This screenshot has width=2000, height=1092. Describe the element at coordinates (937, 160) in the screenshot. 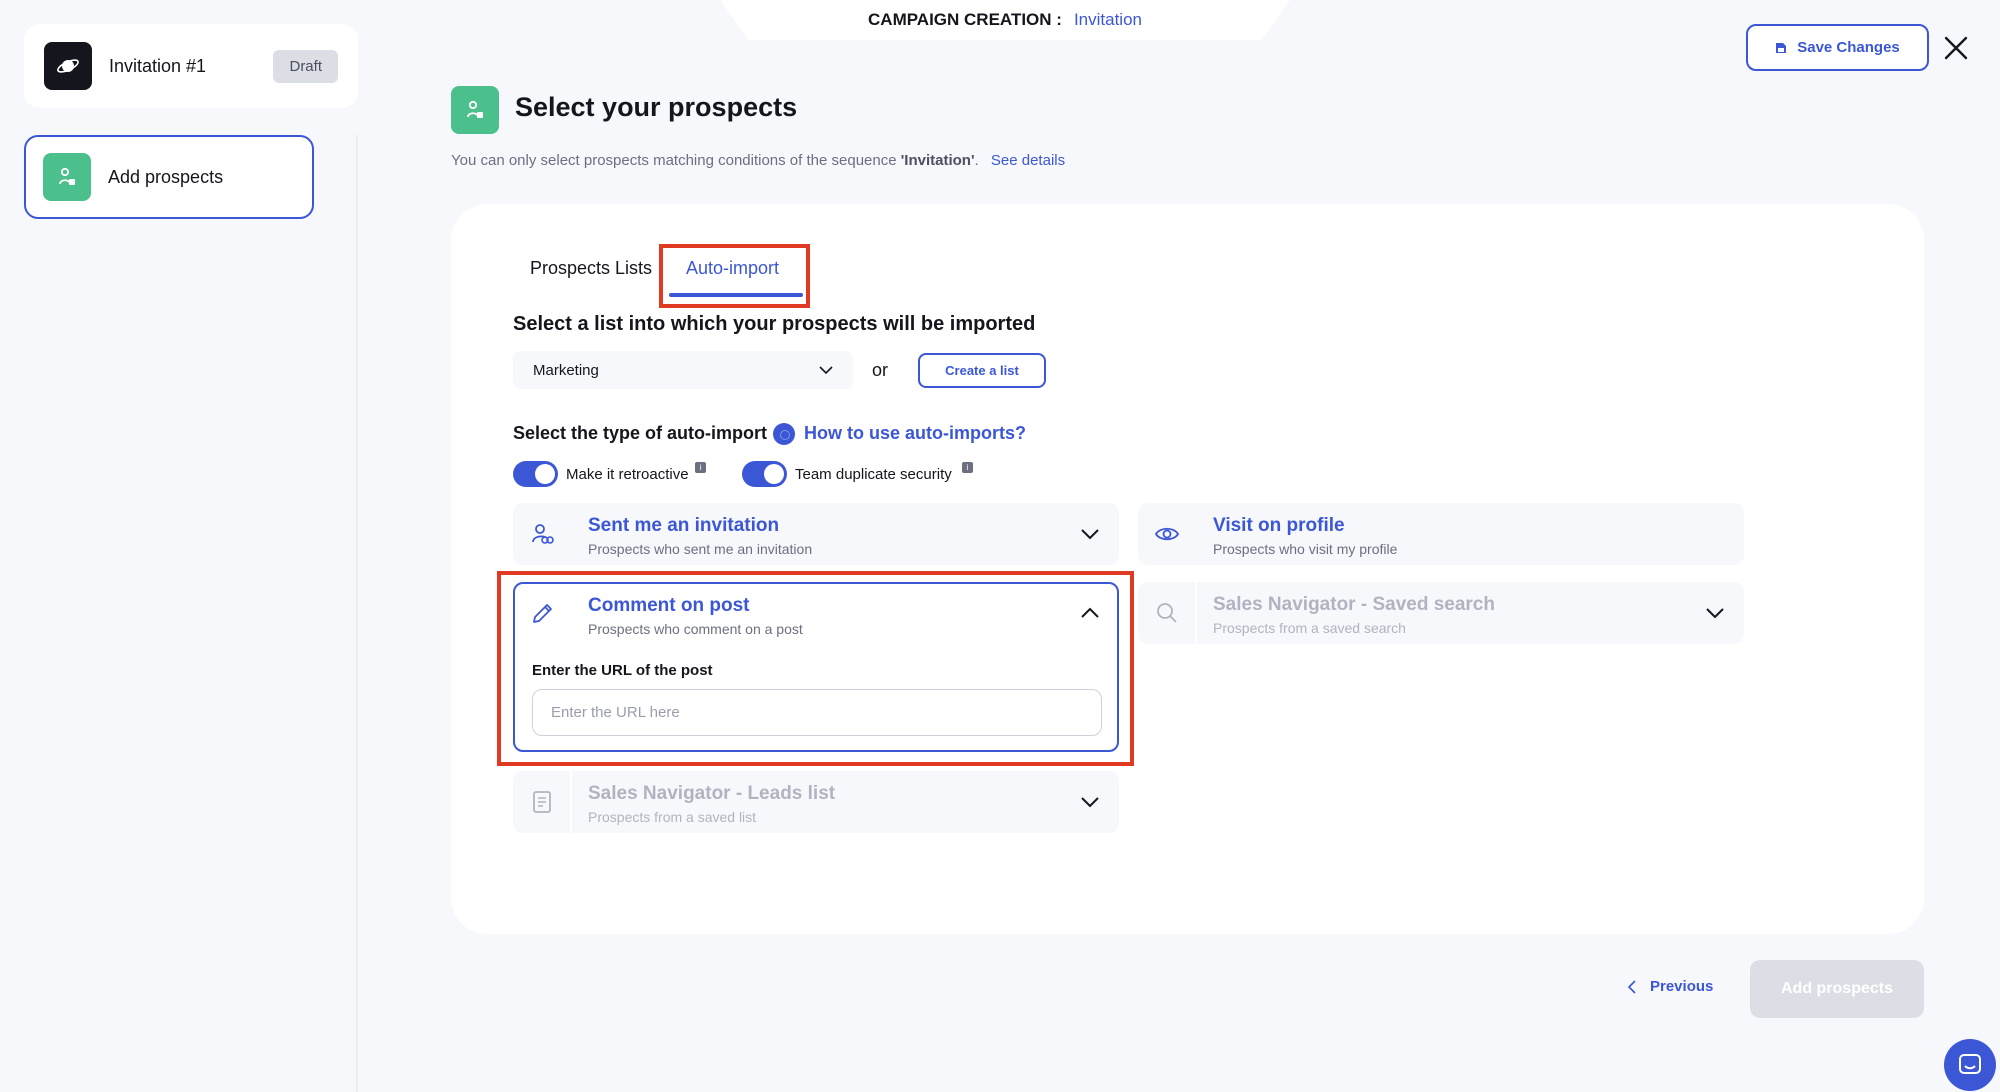

I see `subtitle-sequence: 'Invitation'` at that location.